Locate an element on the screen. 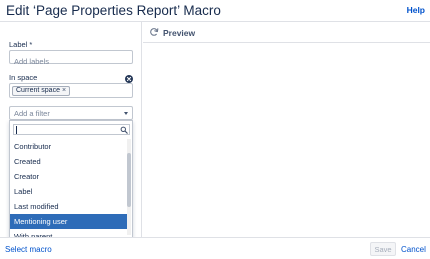 The image size is (430, 259). chip-label: Current space is located at coordinates (38, 90).